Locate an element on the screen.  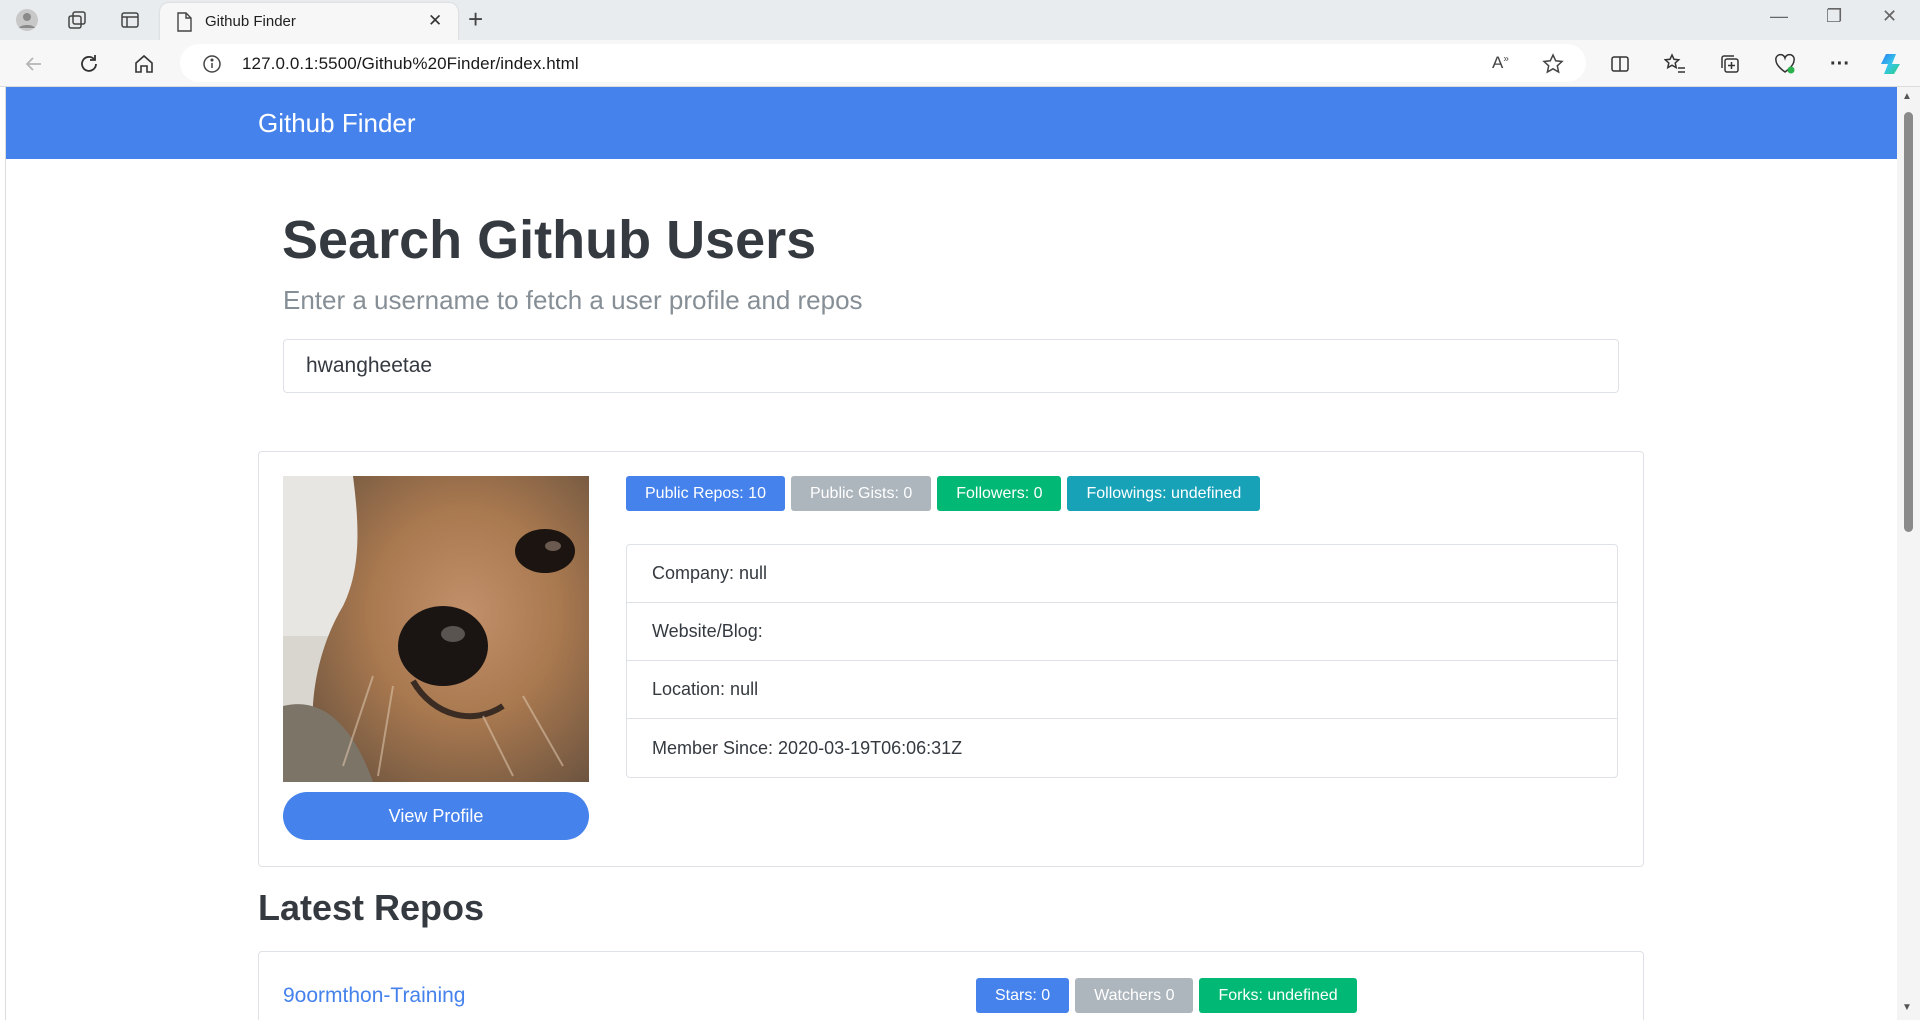
close-tab-icon: ✕ is located at coordinates (435, 21).